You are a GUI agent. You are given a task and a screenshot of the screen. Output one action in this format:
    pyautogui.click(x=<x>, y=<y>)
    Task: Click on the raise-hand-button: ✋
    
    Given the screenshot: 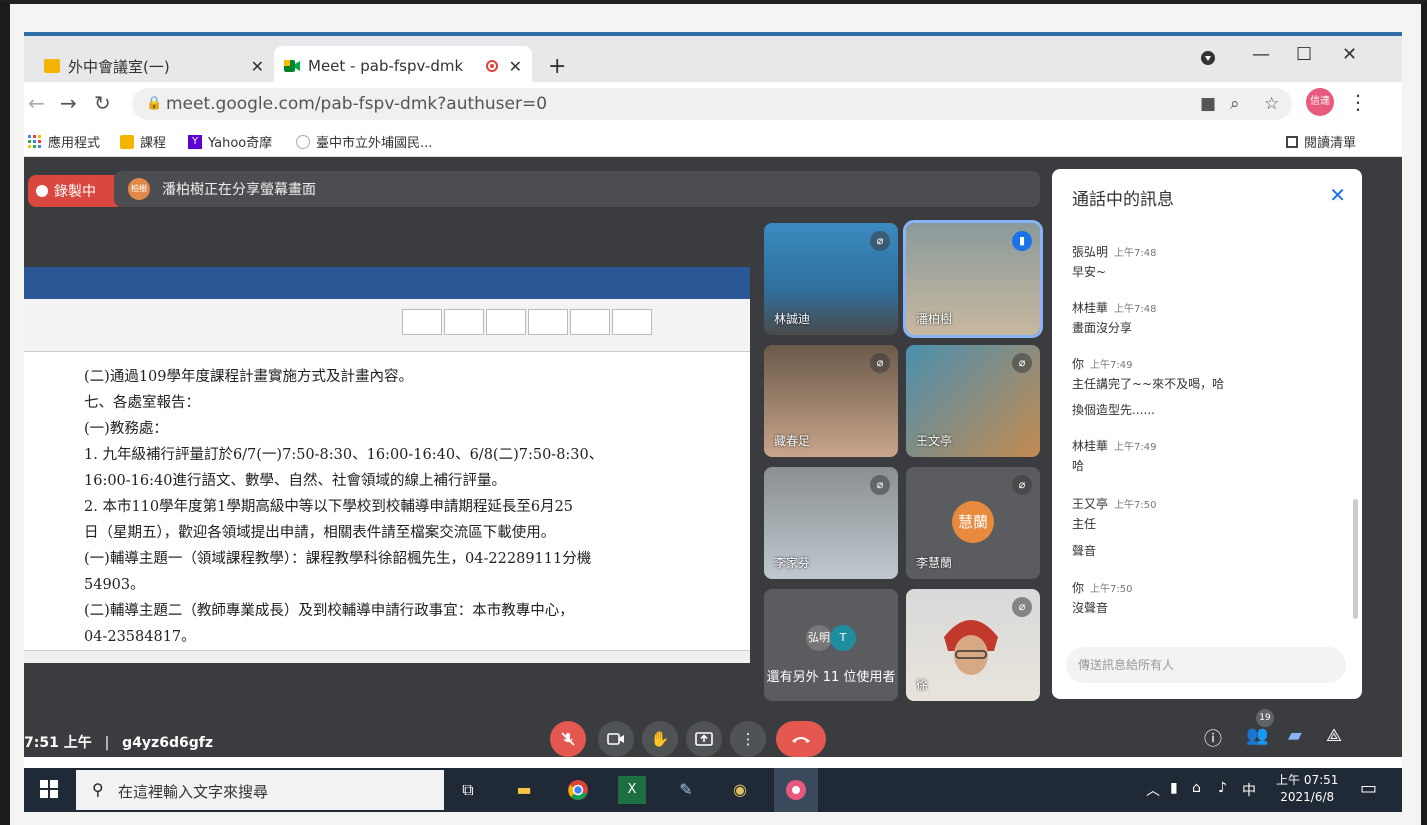 What is the action you would take?
    pyautogui.click(x=660, y=739)
    